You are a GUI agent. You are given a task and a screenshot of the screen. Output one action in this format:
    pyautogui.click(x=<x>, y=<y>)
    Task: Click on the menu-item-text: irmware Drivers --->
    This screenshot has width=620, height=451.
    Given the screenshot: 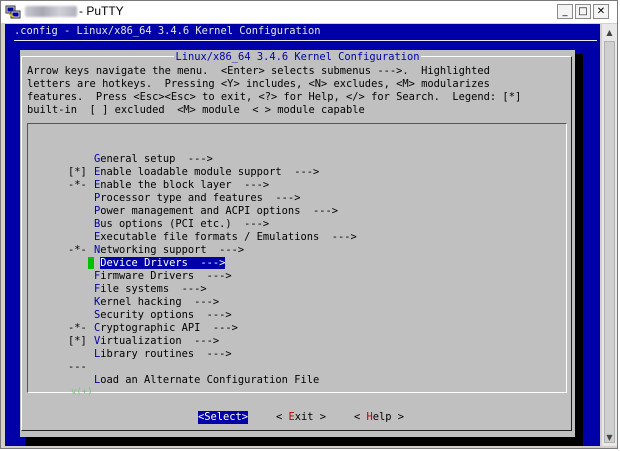 What is the action you would take?
    pyautogui.click(x=166, y=276)
    